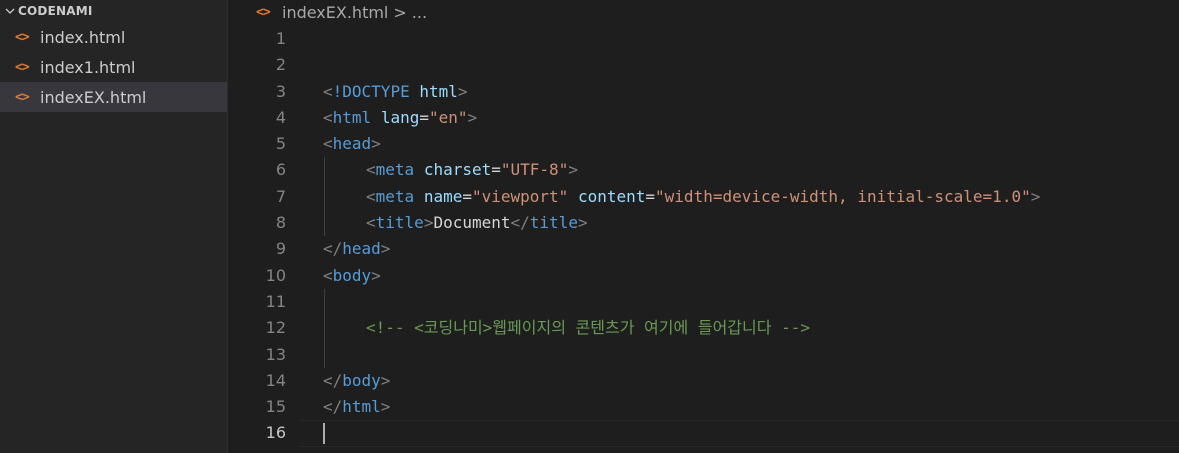  I want to click on chevron-down-icon, so click(10, 11).